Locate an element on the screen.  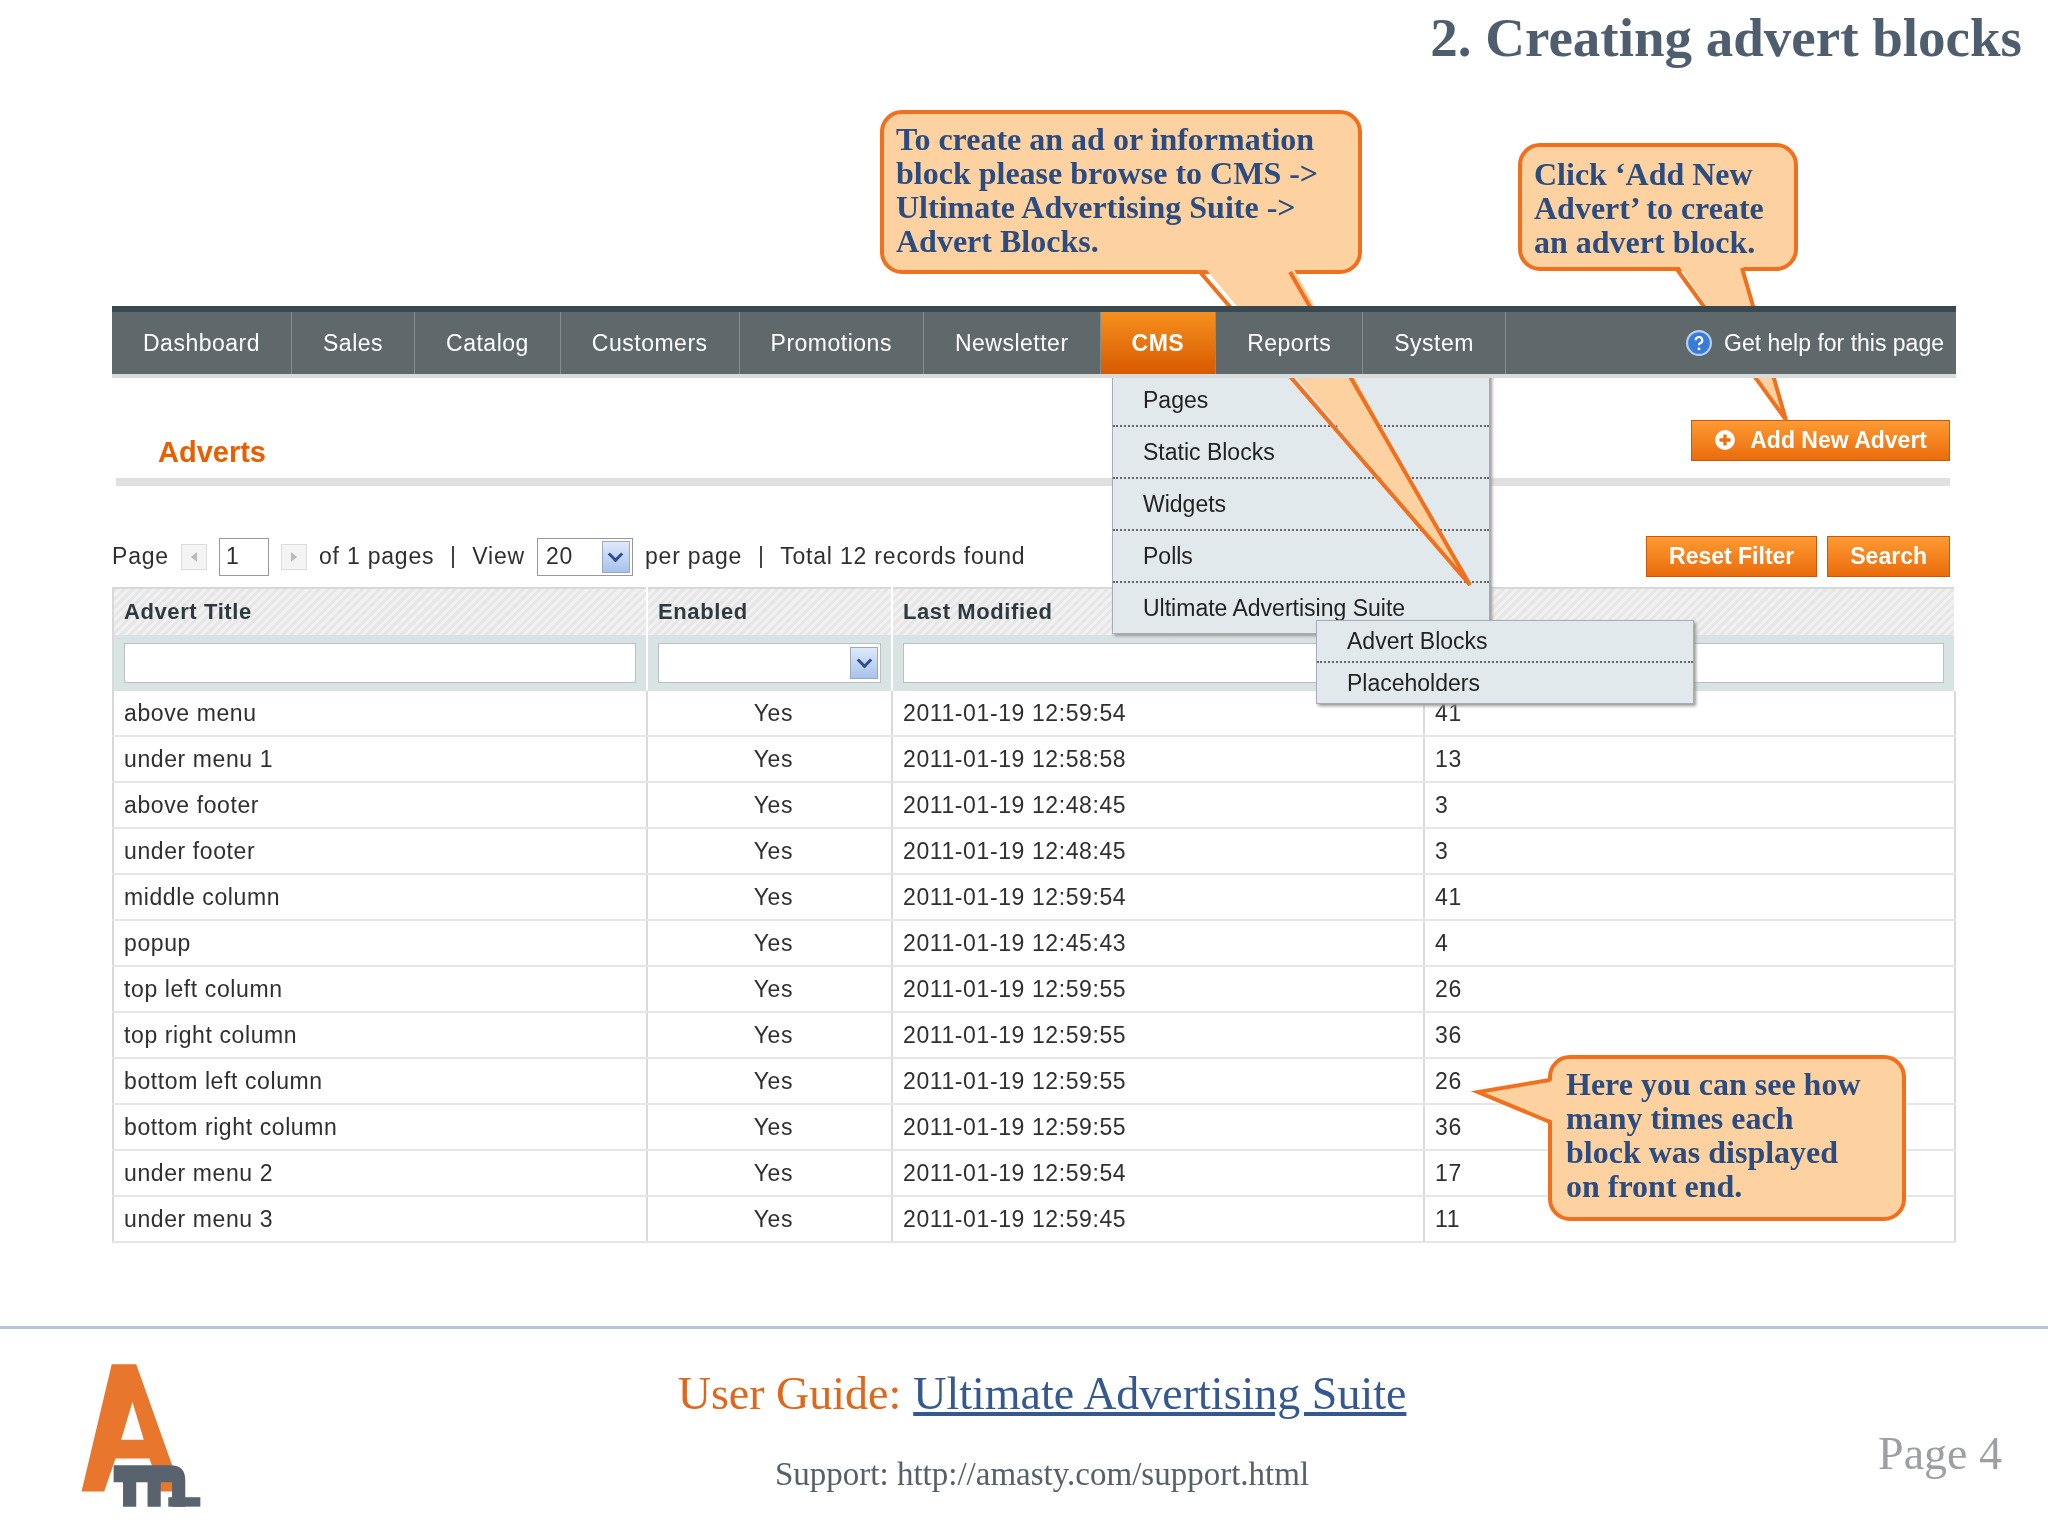
table-cell: 41 is located at coordinates (1689, 897).